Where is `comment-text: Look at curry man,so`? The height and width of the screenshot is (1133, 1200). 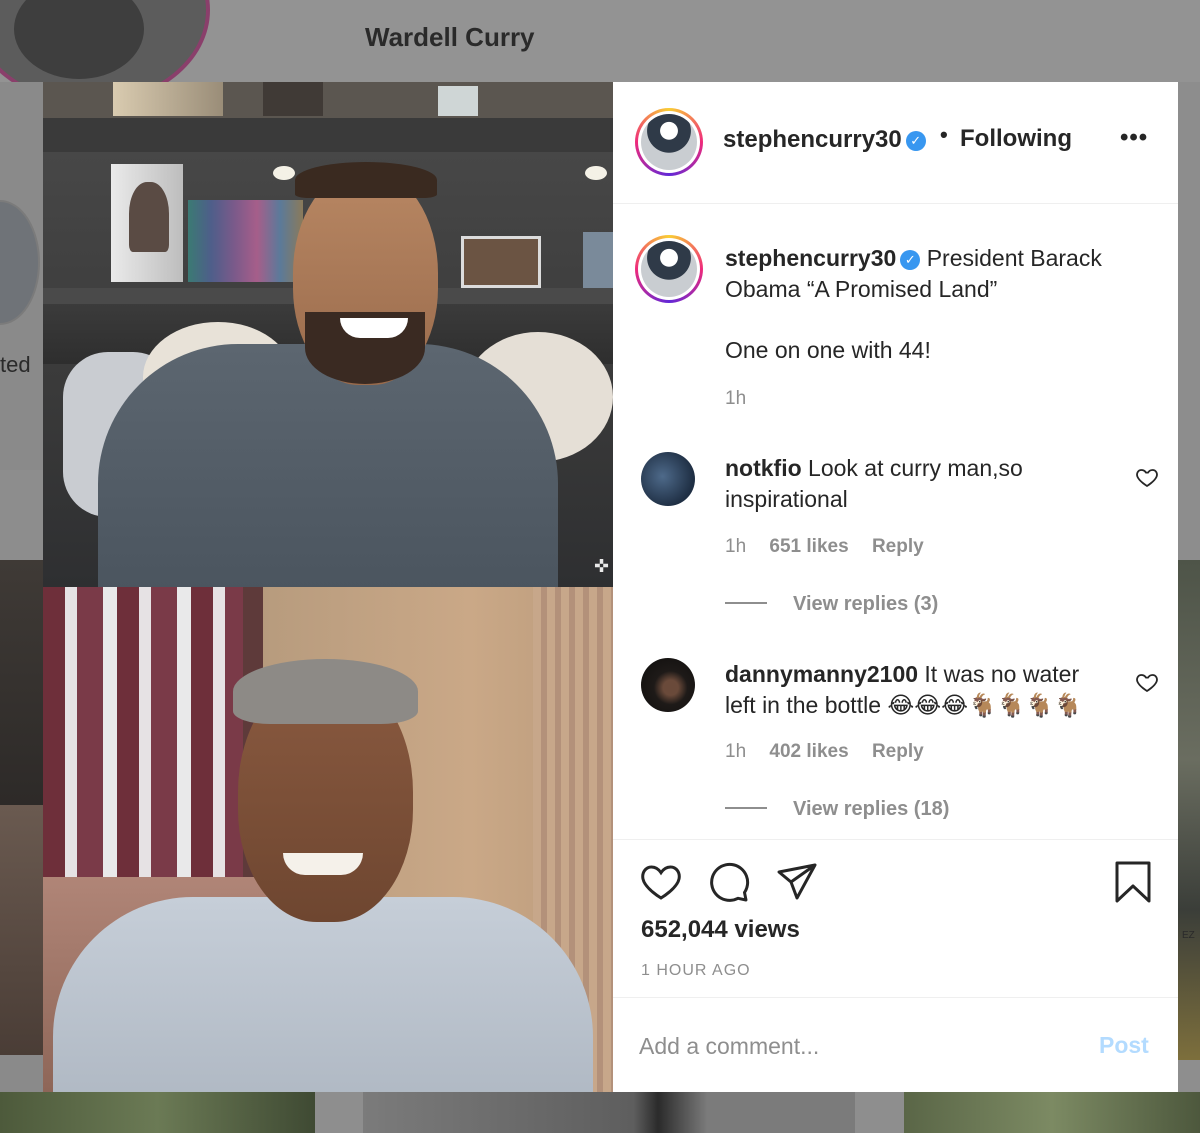
comment-text: Look at curry man,so is located at coordinates (915, 468).